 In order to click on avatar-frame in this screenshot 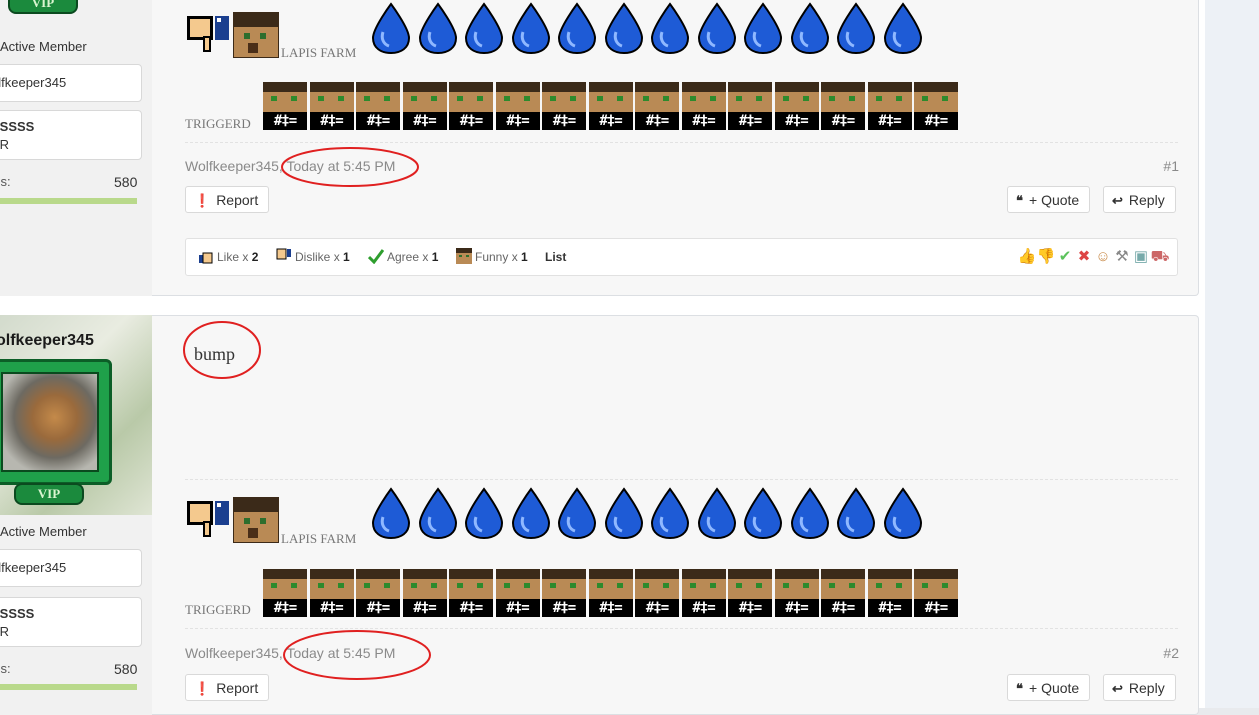, I will do `click(56, 422)`.